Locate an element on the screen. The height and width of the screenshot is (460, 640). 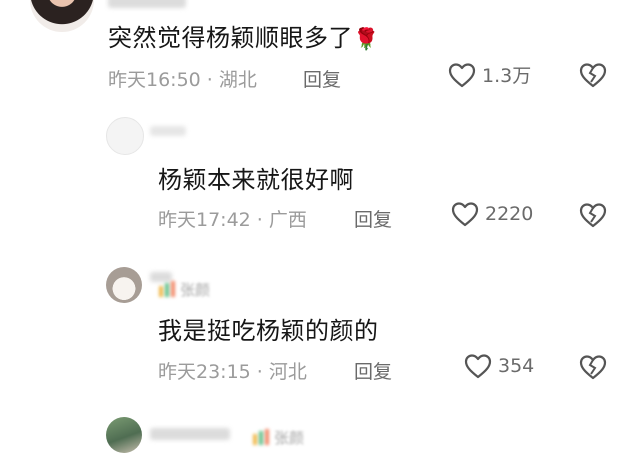
like-count: 1.3万 is located at coordinates (507, 76).